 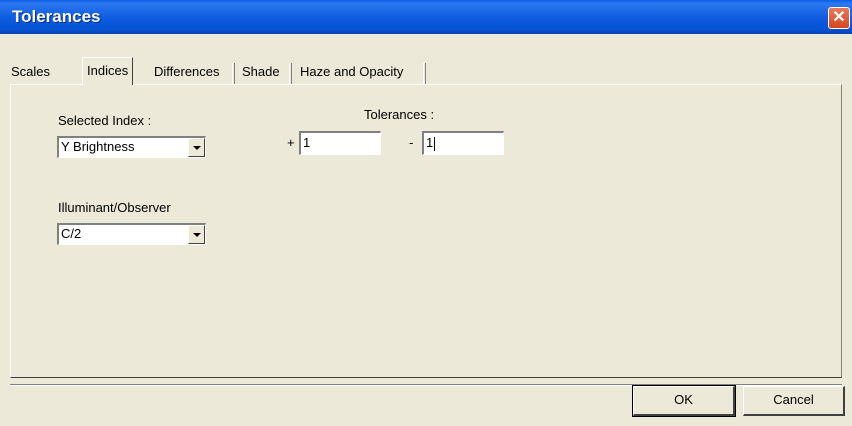 What do you see at coordinates (794, 401) in the screenshot?
I see `cancel-button: Cancel` at bounding box center [794, 401].